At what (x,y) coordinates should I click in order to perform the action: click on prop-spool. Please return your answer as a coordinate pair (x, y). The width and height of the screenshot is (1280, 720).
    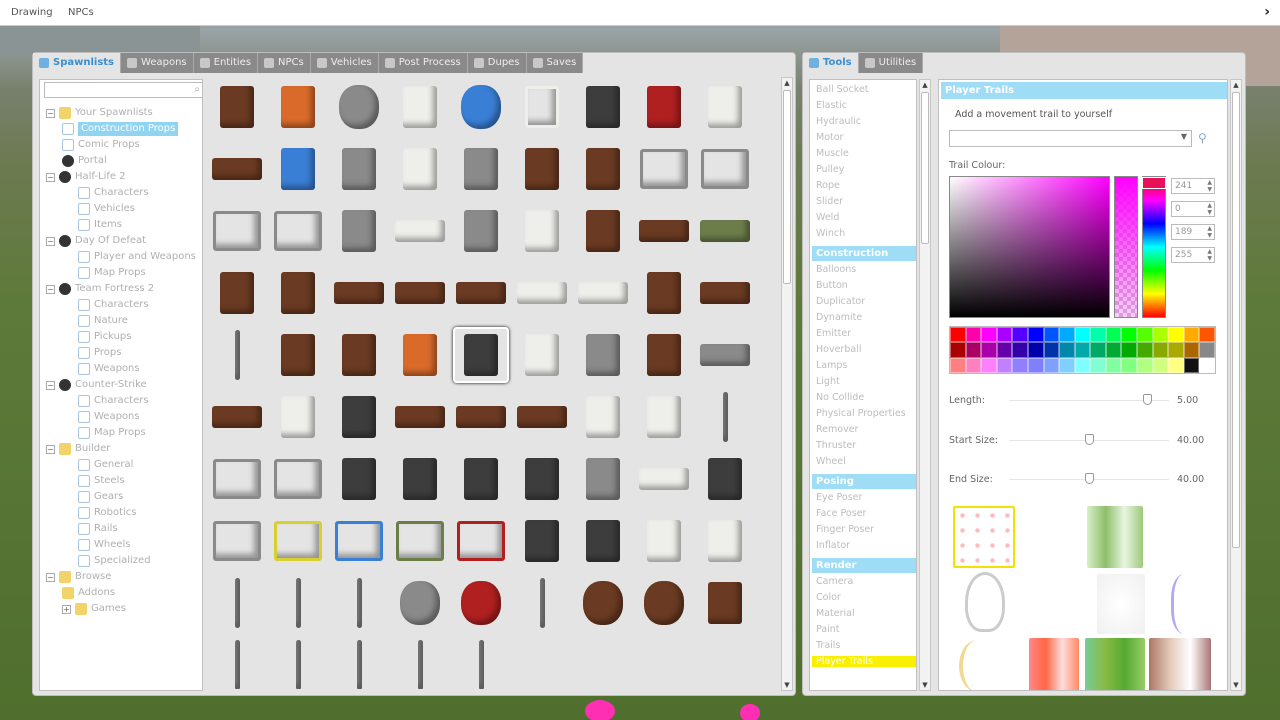
    Looking at the image, I should click on (664, 603).